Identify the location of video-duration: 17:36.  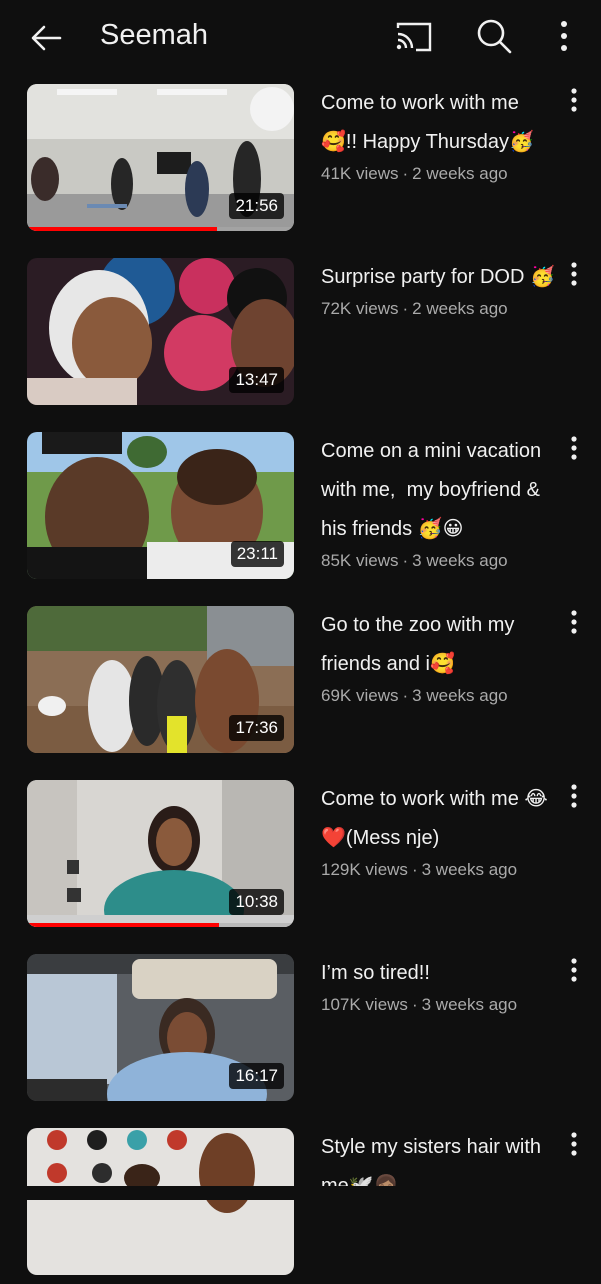
(256, 728).